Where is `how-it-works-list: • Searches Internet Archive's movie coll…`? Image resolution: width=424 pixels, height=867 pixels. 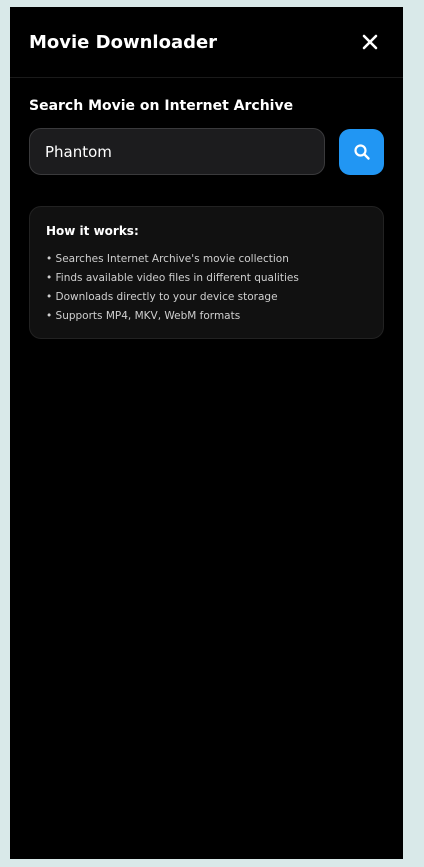
how-it-works-list: • Searches Internet Archive's movie coll… is located at coordinates (172, 288).